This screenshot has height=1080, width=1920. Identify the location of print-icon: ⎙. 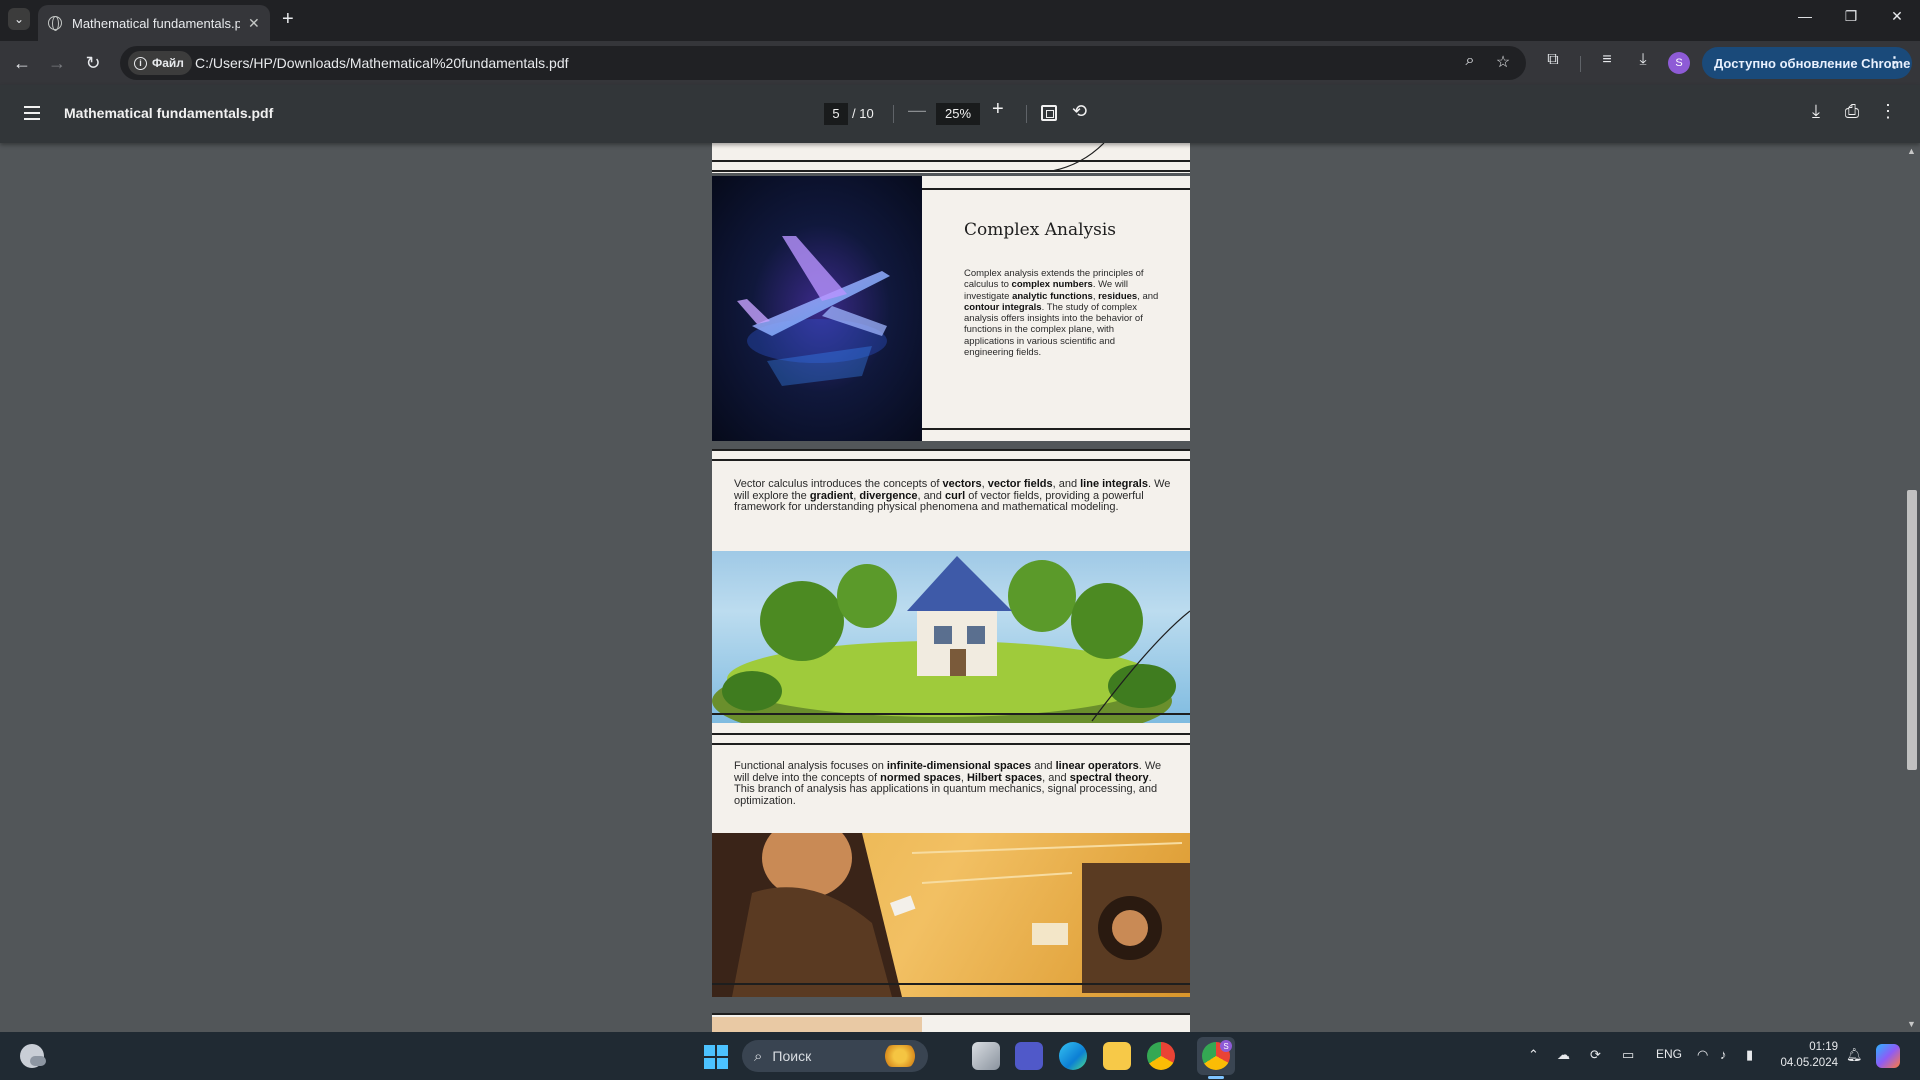
(1852, 111).